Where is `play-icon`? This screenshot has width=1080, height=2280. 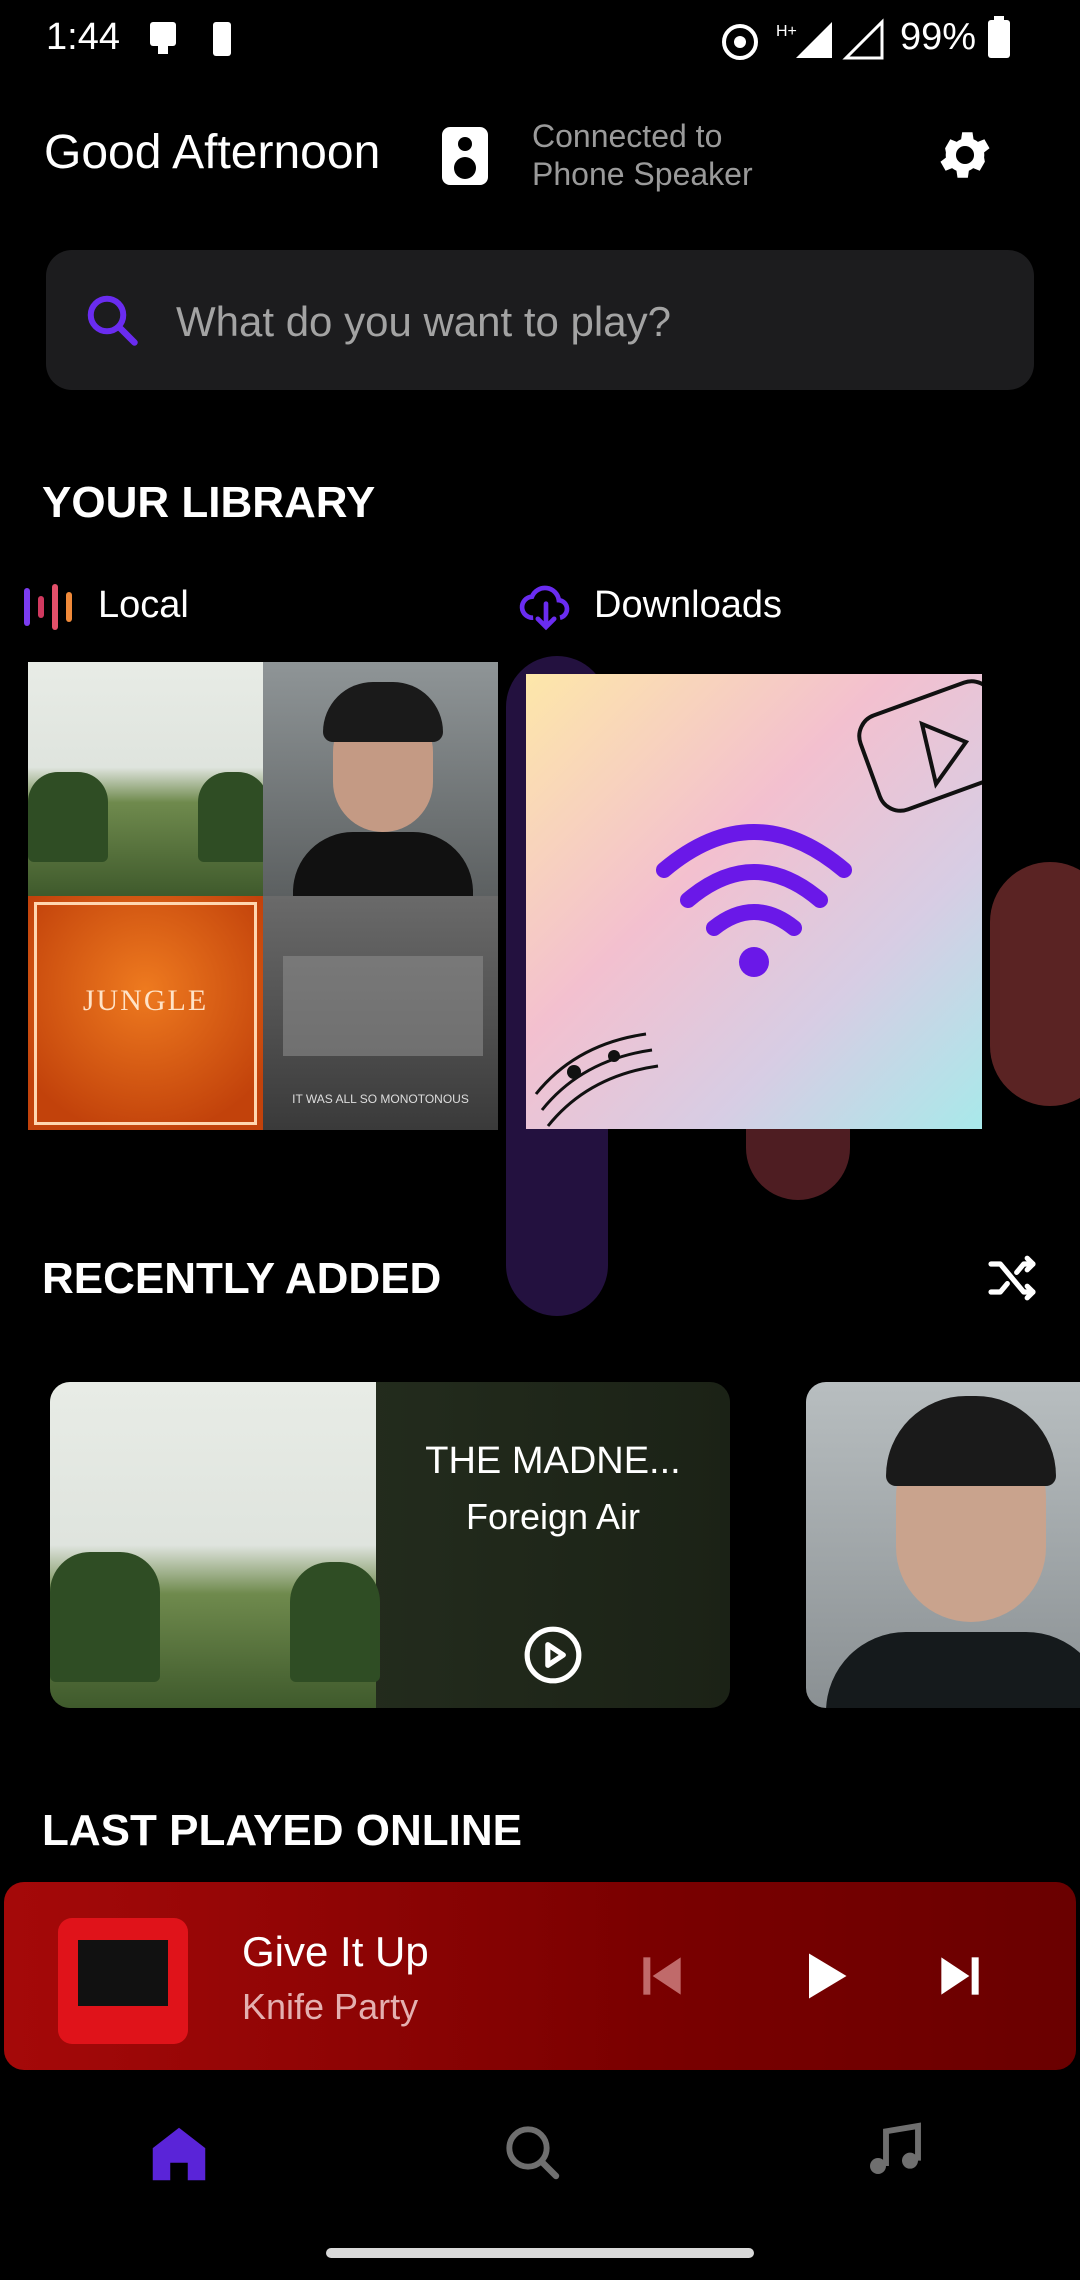
play-icon is located at coordinates (824, 1976).